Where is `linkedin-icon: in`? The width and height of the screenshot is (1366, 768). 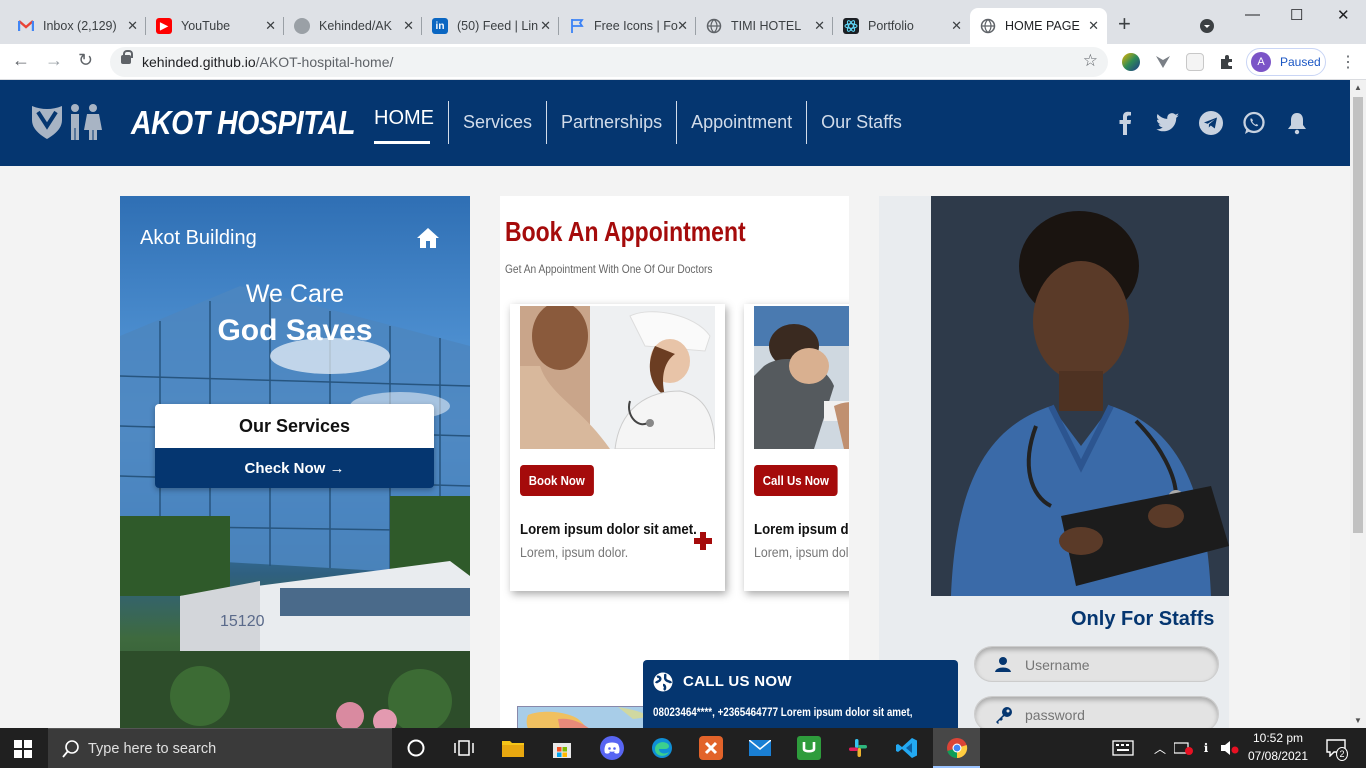 linkedin-icon: in is located at coordinates (440, 26).